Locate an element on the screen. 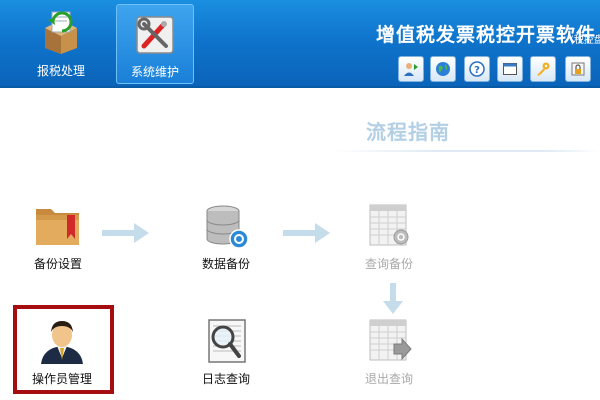  flow-arrow-down-icon is located at coordinates (393, 298).